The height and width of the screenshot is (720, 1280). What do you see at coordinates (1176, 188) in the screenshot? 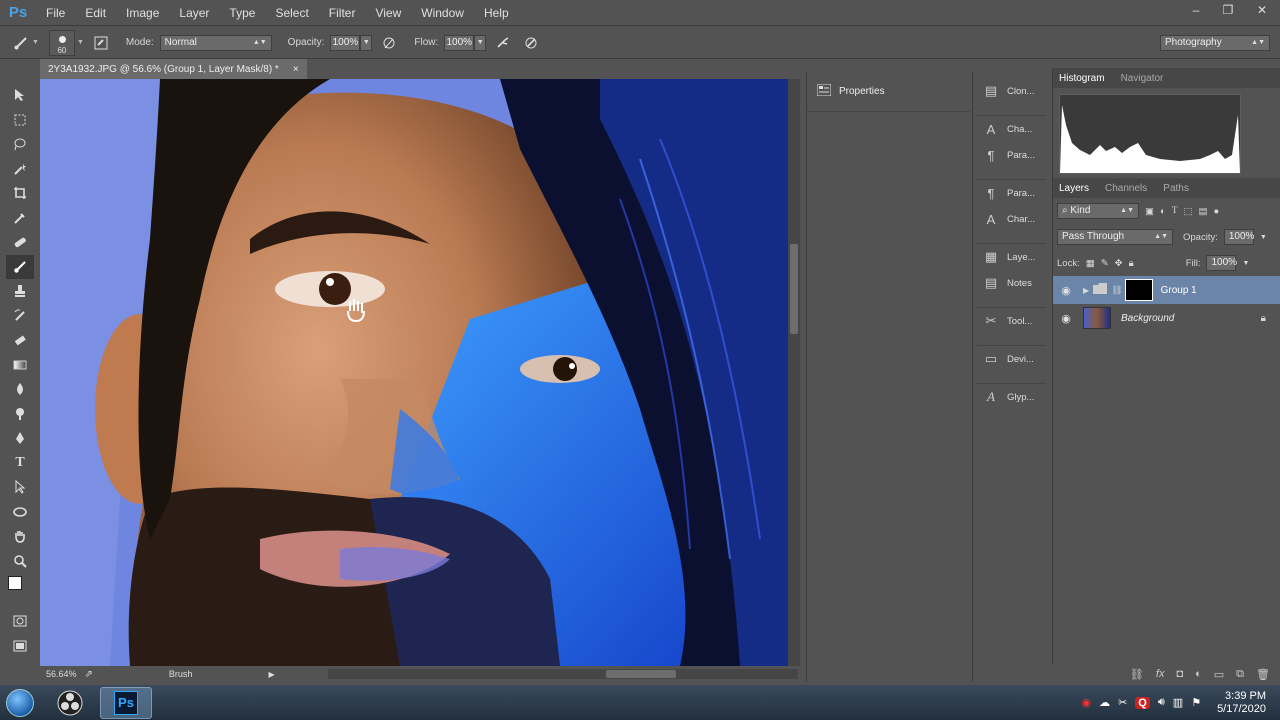
I see `tab-paths: Paths` at bounding box center [1176, 188].